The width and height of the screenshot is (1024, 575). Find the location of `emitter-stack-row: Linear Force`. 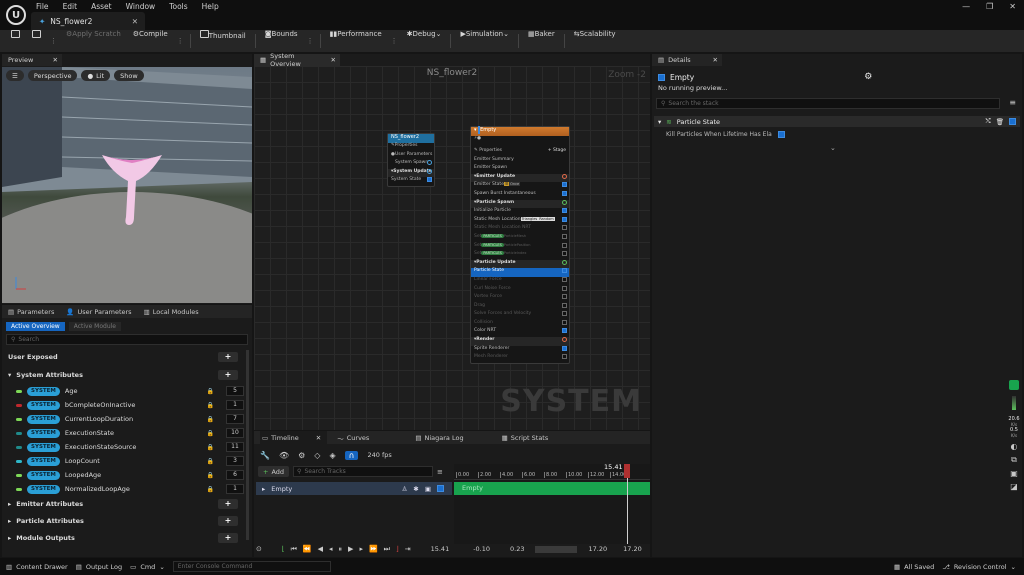

emitter-stack-row: Linear Force is located at coordinates (520, 281).